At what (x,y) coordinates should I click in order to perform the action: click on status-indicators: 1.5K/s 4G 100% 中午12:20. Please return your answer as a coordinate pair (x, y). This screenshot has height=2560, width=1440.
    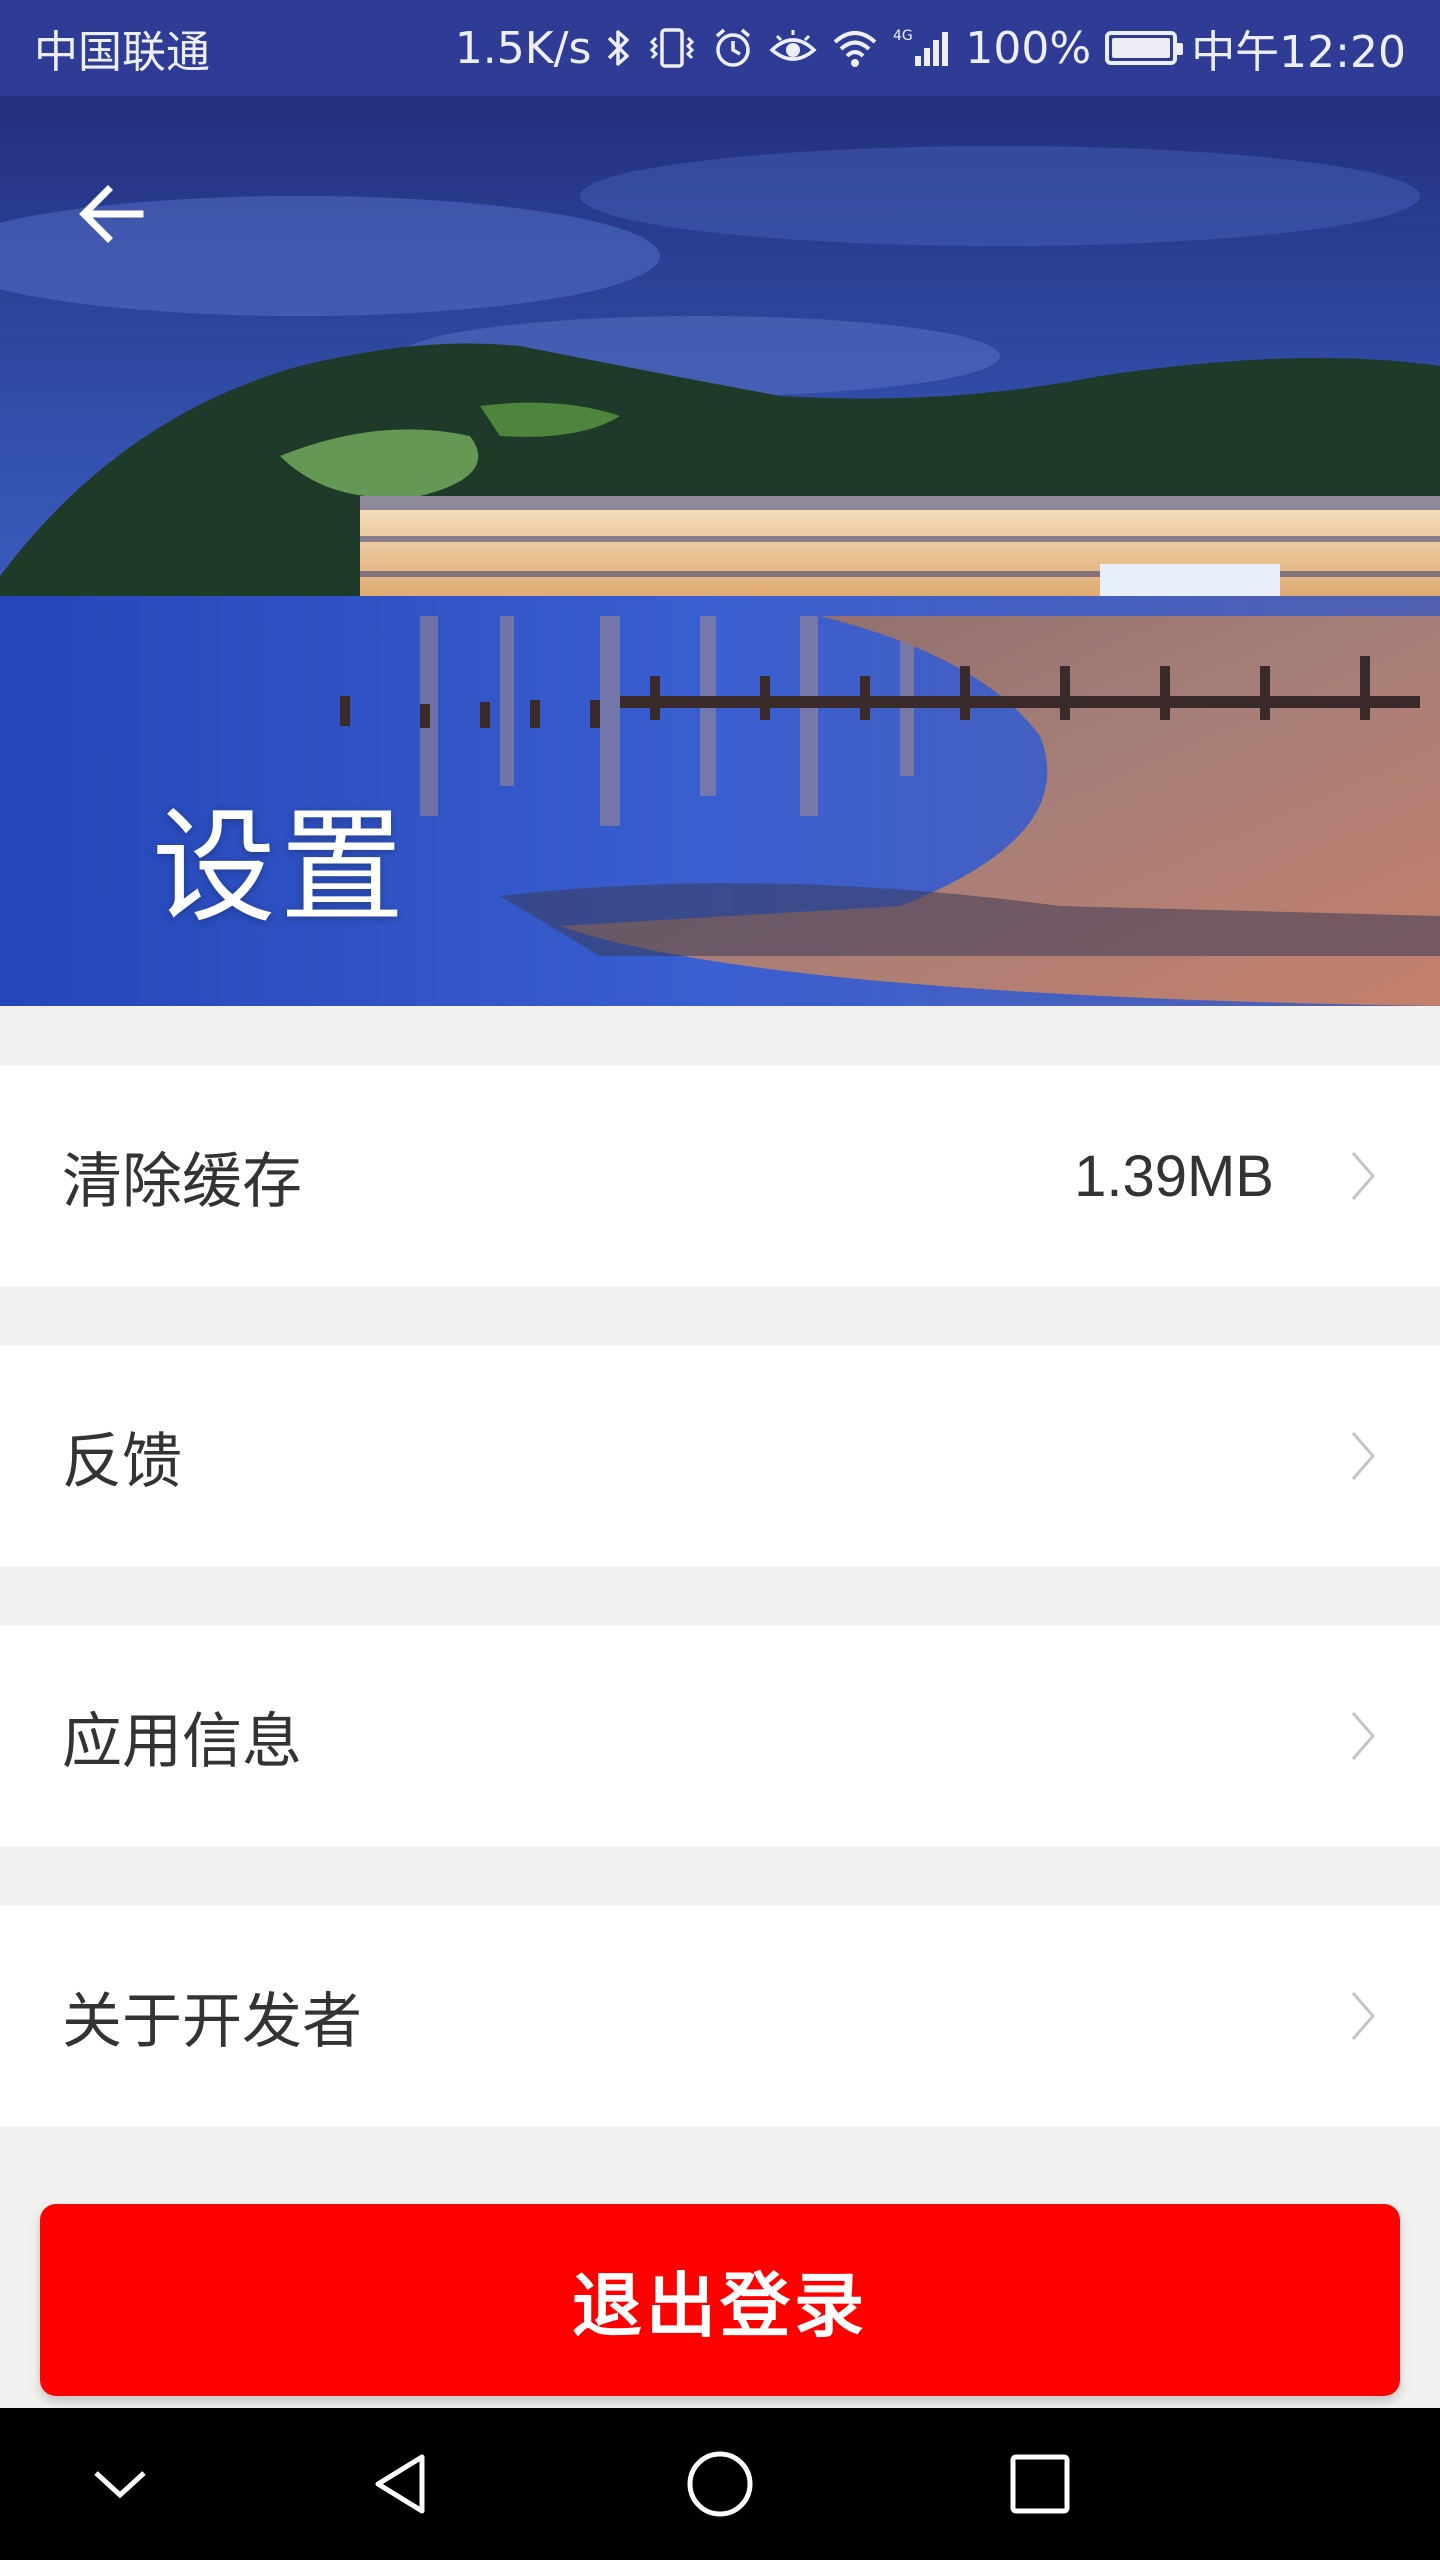
    Looking at the image, I should click on (930, 48).